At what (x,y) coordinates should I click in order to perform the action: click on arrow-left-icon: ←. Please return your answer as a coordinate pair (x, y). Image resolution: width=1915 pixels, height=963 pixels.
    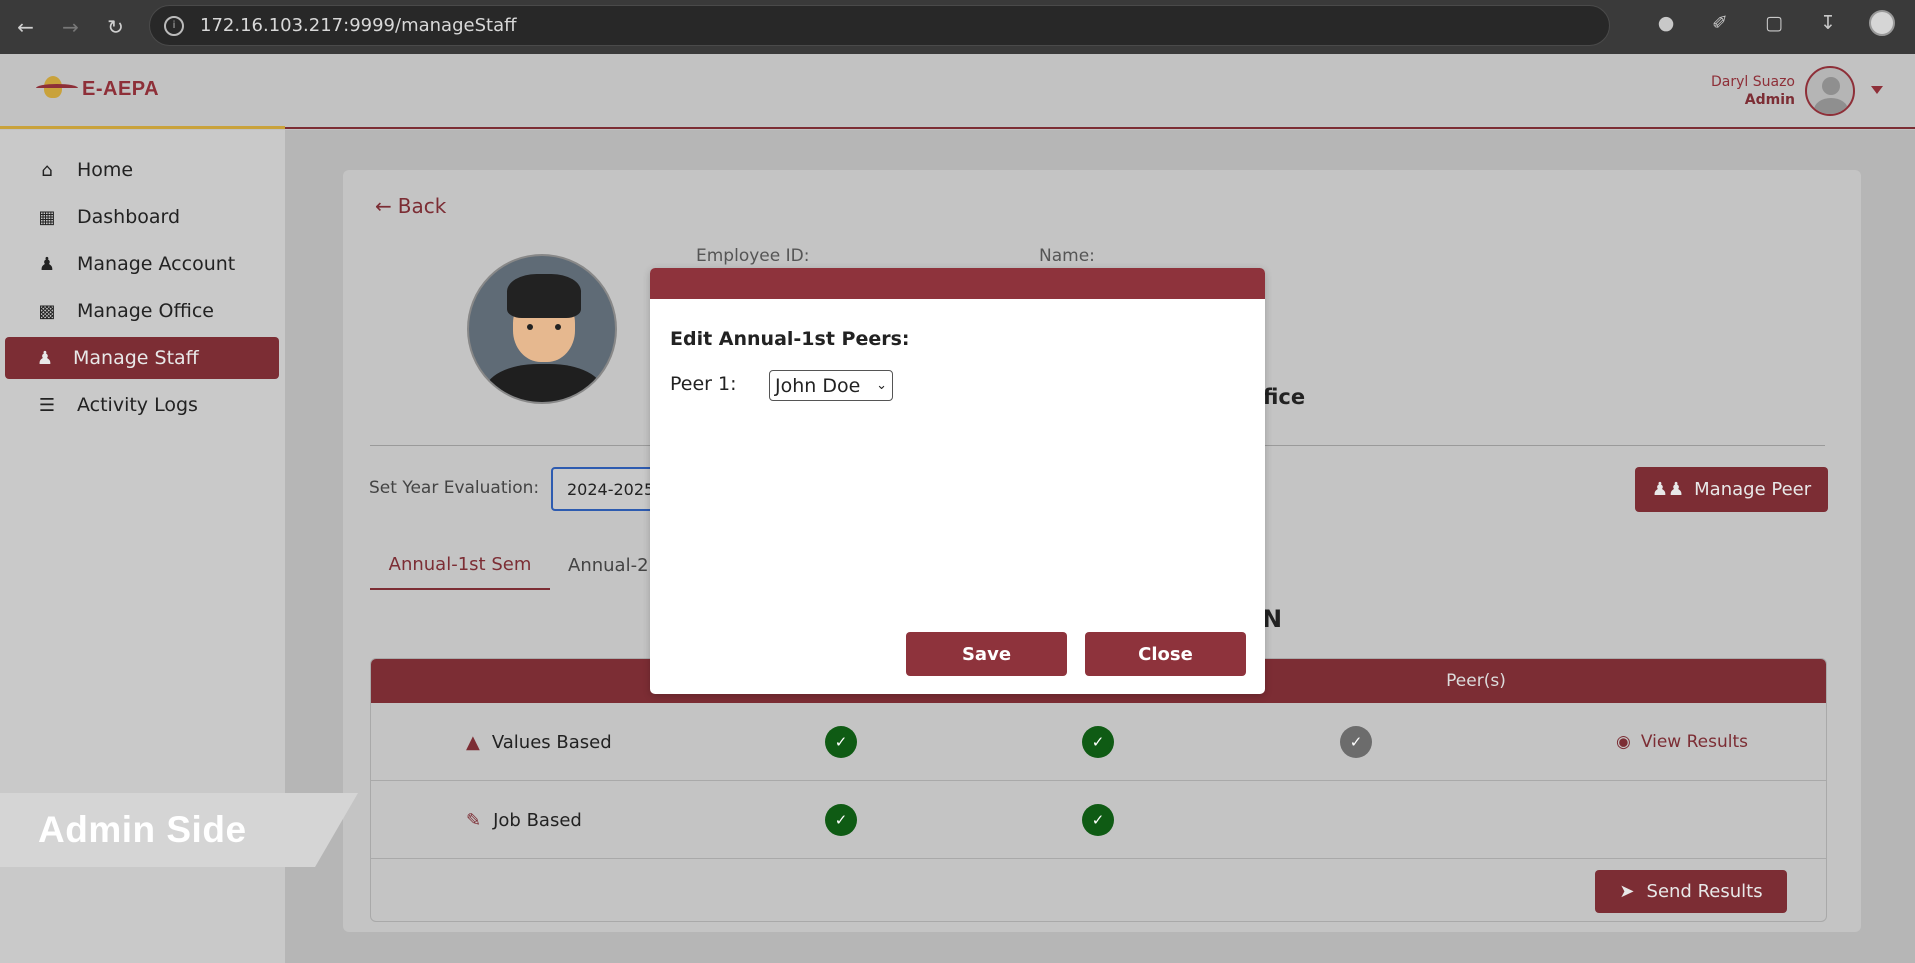
    Looking at the image, I should click on (383, 206).